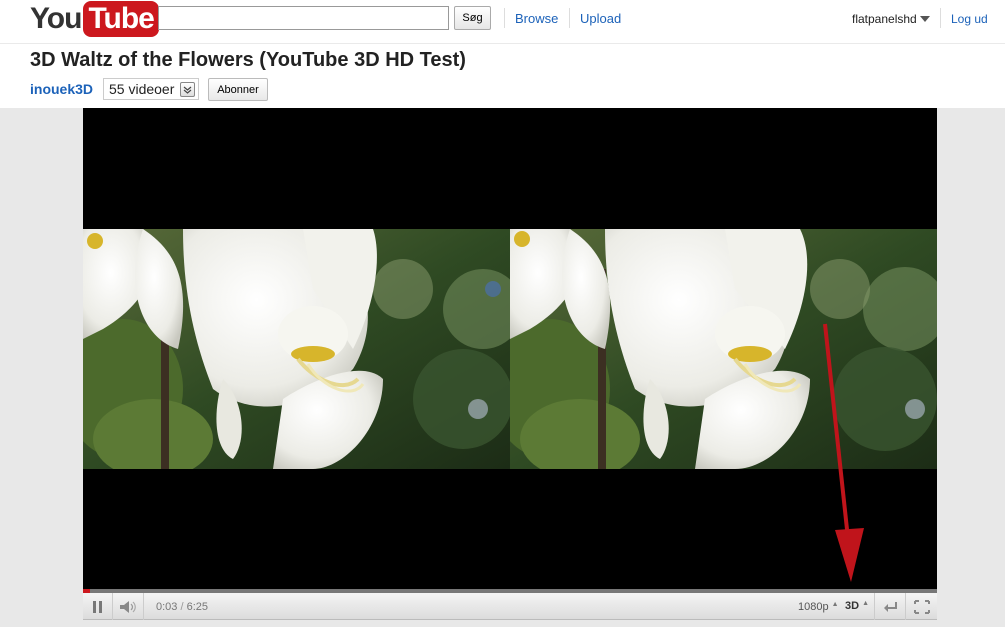 This screenshot has height=627, width=1005. I want to click on username-label: flatpanelshd, so click(884, 19).